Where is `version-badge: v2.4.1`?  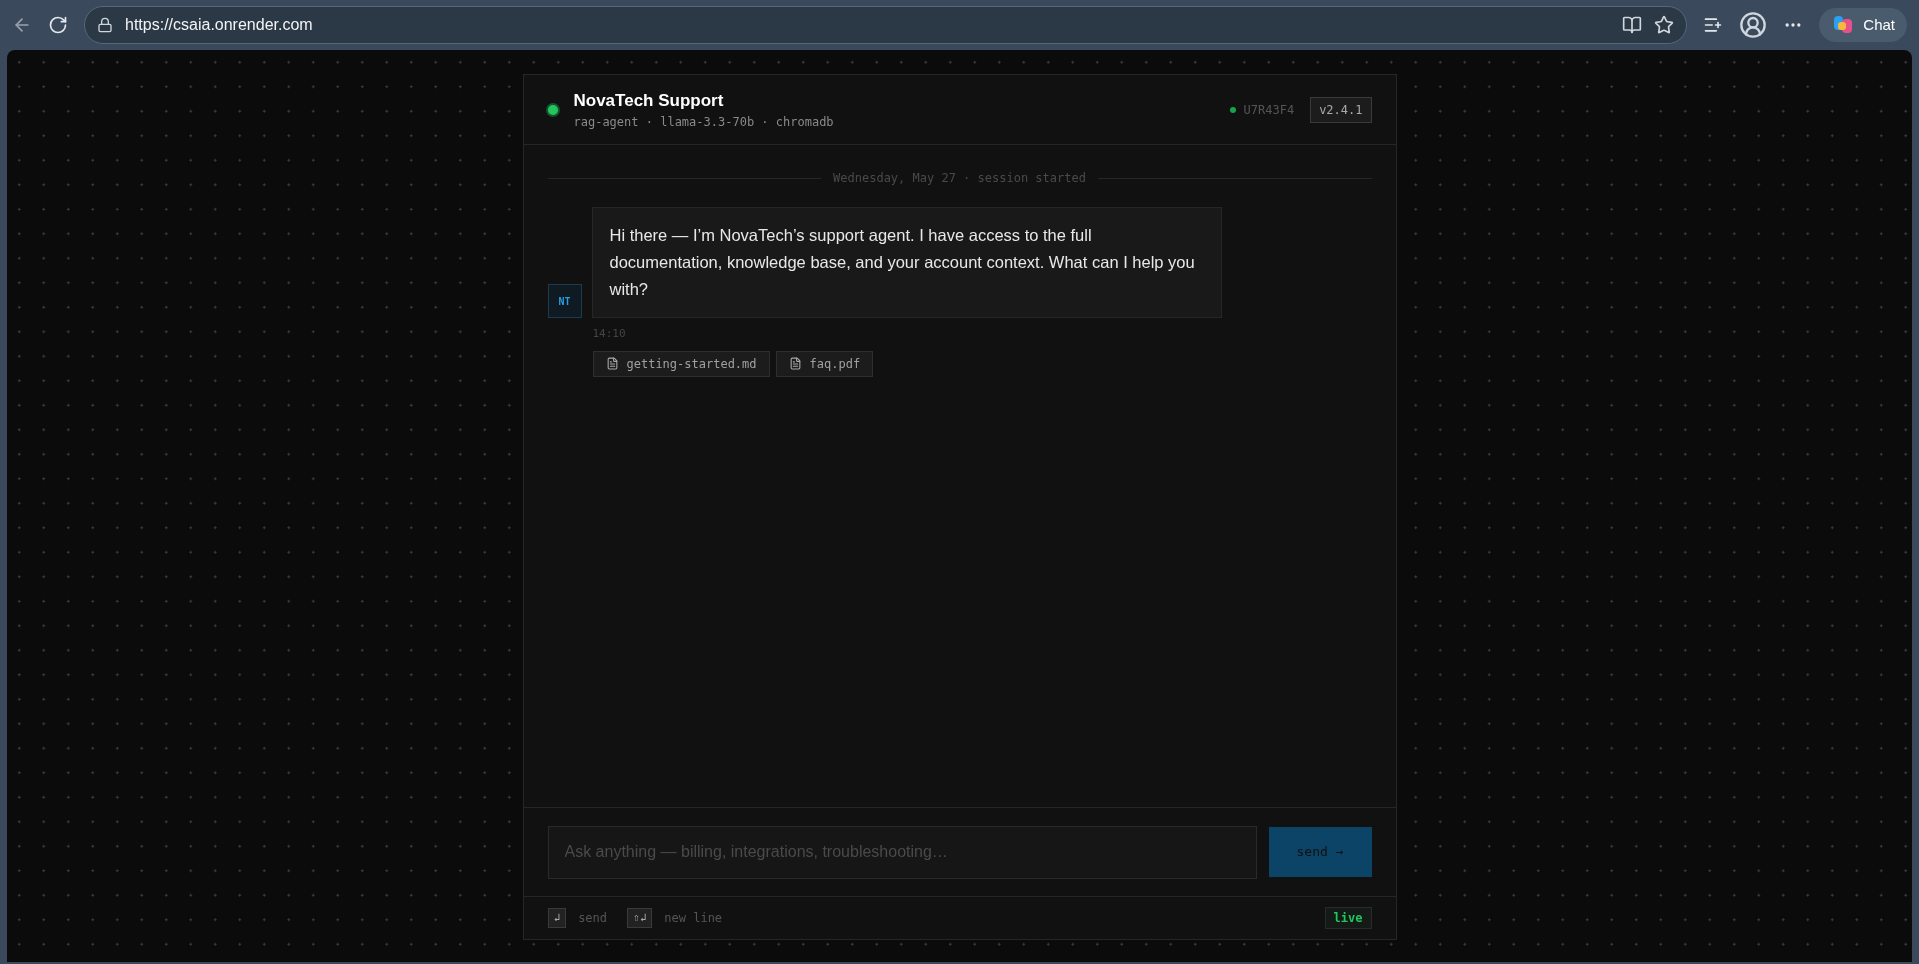
version-badge: v2.4.1 is located at coordinates (1341, 109).